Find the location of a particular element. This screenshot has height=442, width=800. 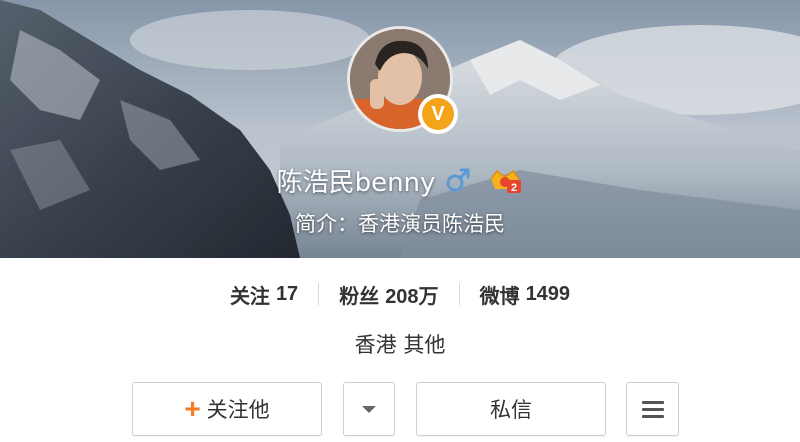

follow-button: + 关注他 is located at coordinates (227, 409).